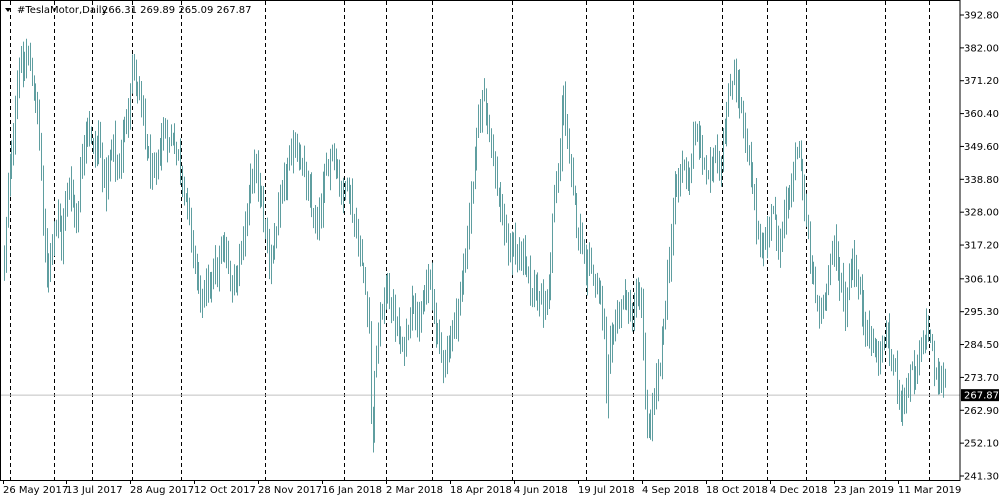 The height and width of the screenshot is (504, 1000). Describe the element at coordinates (670, 490) in the screenshot. I see `x-tick-label: 4 Sep 2018` at that location.